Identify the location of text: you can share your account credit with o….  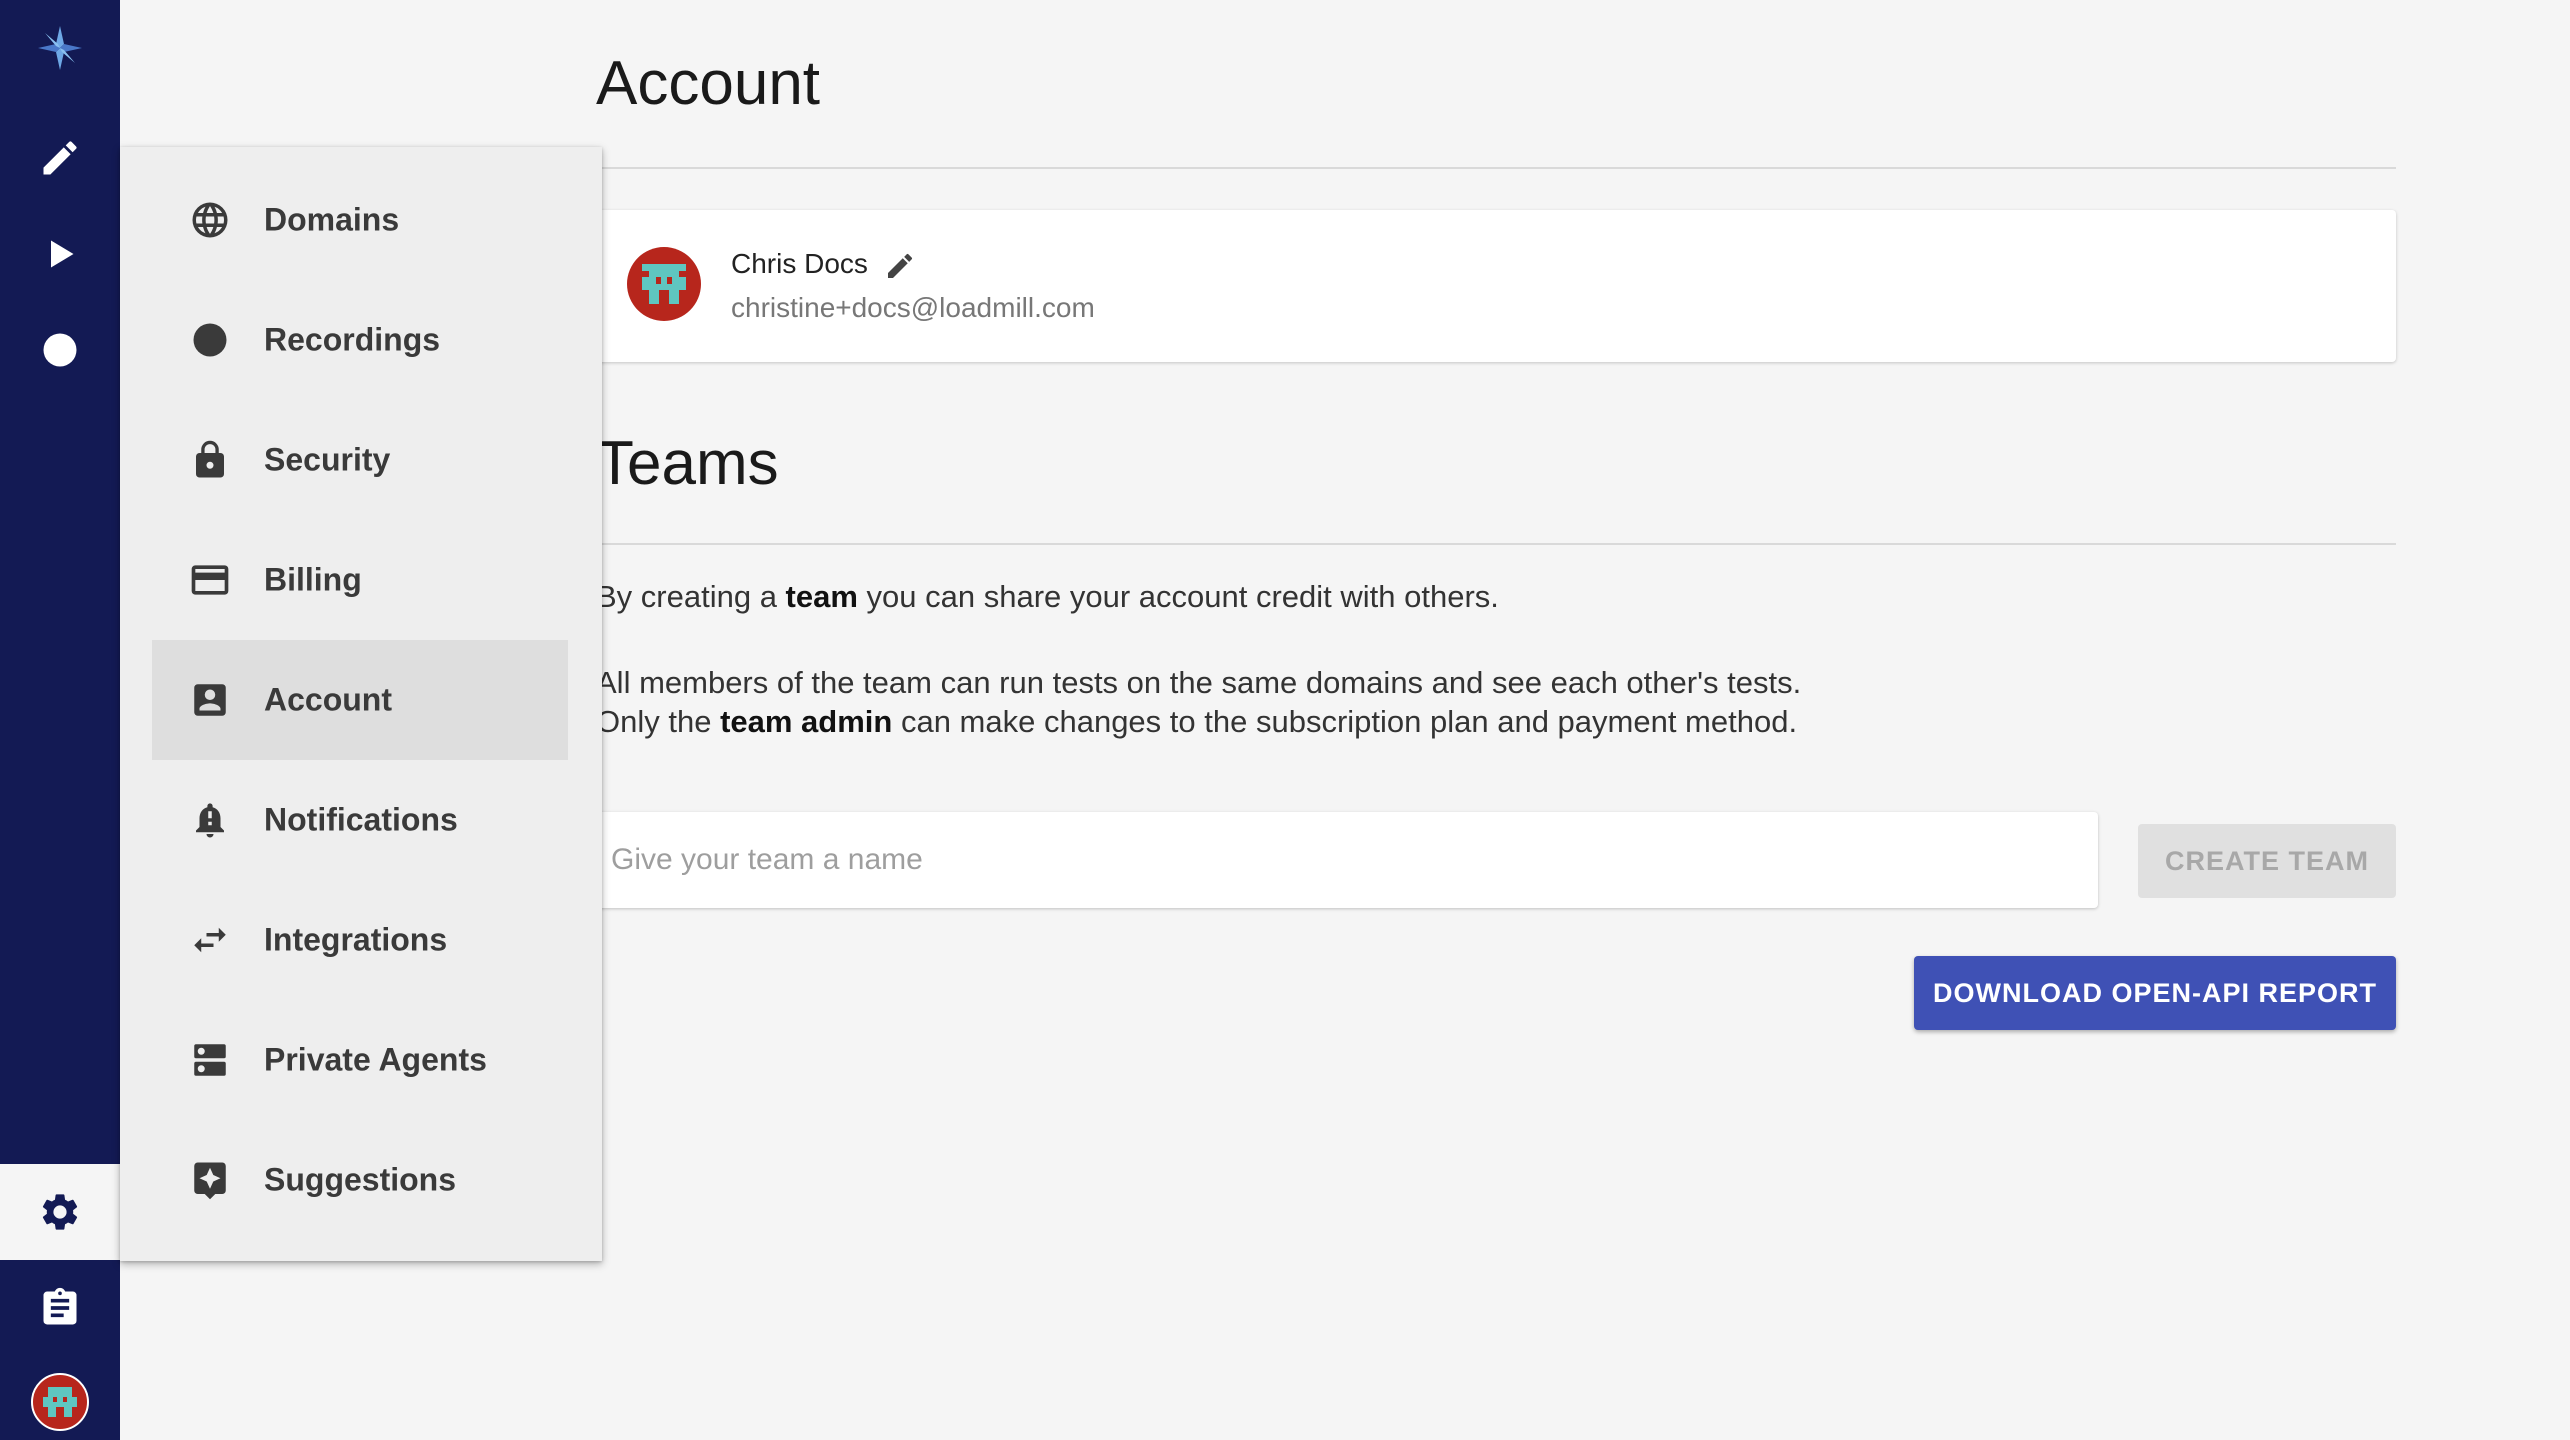
(1178, 596).